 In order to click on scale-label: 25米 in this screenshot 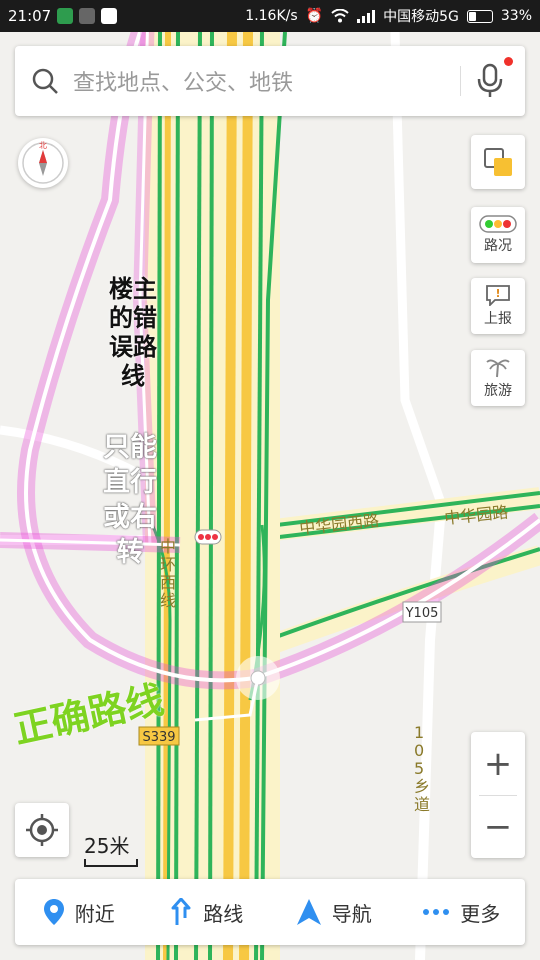, I will do `click(107, 846)`.